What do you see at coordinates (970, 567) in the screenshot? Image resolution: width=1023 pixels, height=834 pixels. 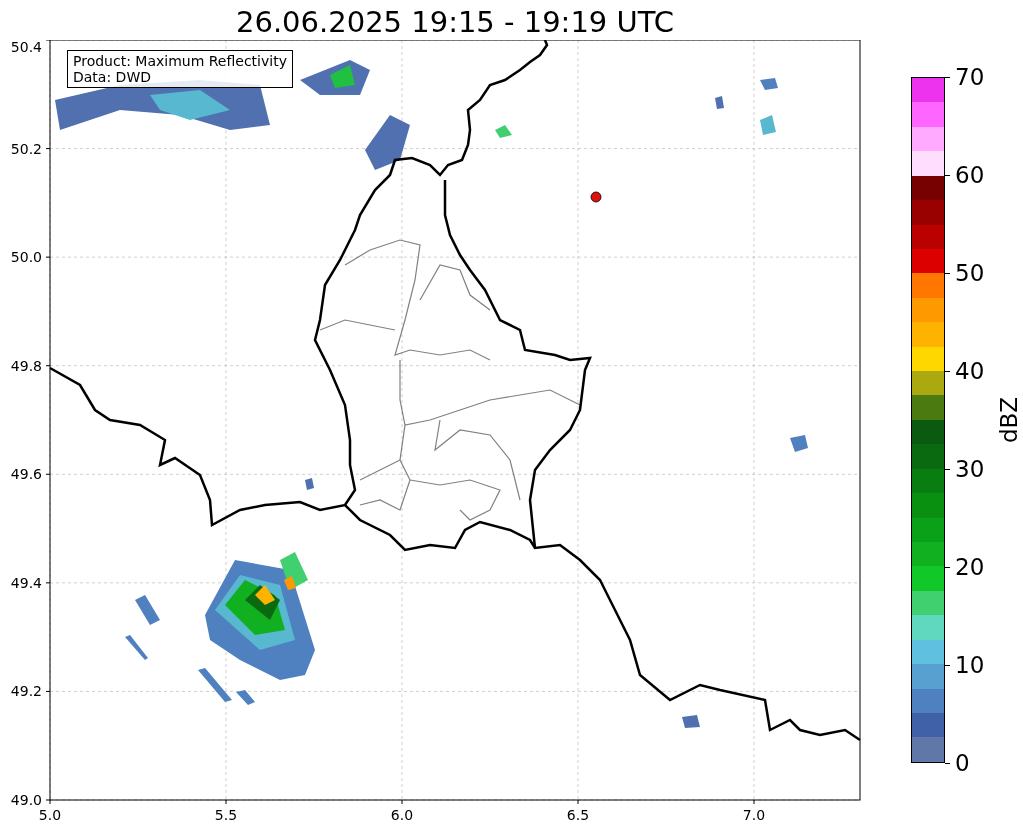 I see `colorbar-tick-label: 20` at bounding box center [970, 567].